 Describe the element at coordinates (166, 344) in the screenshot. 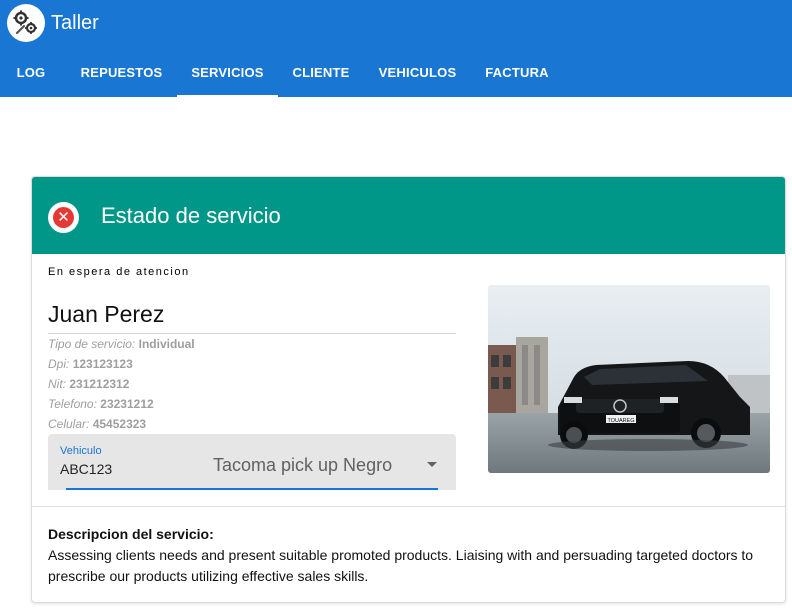

I see `info-value: Individual` at that location.